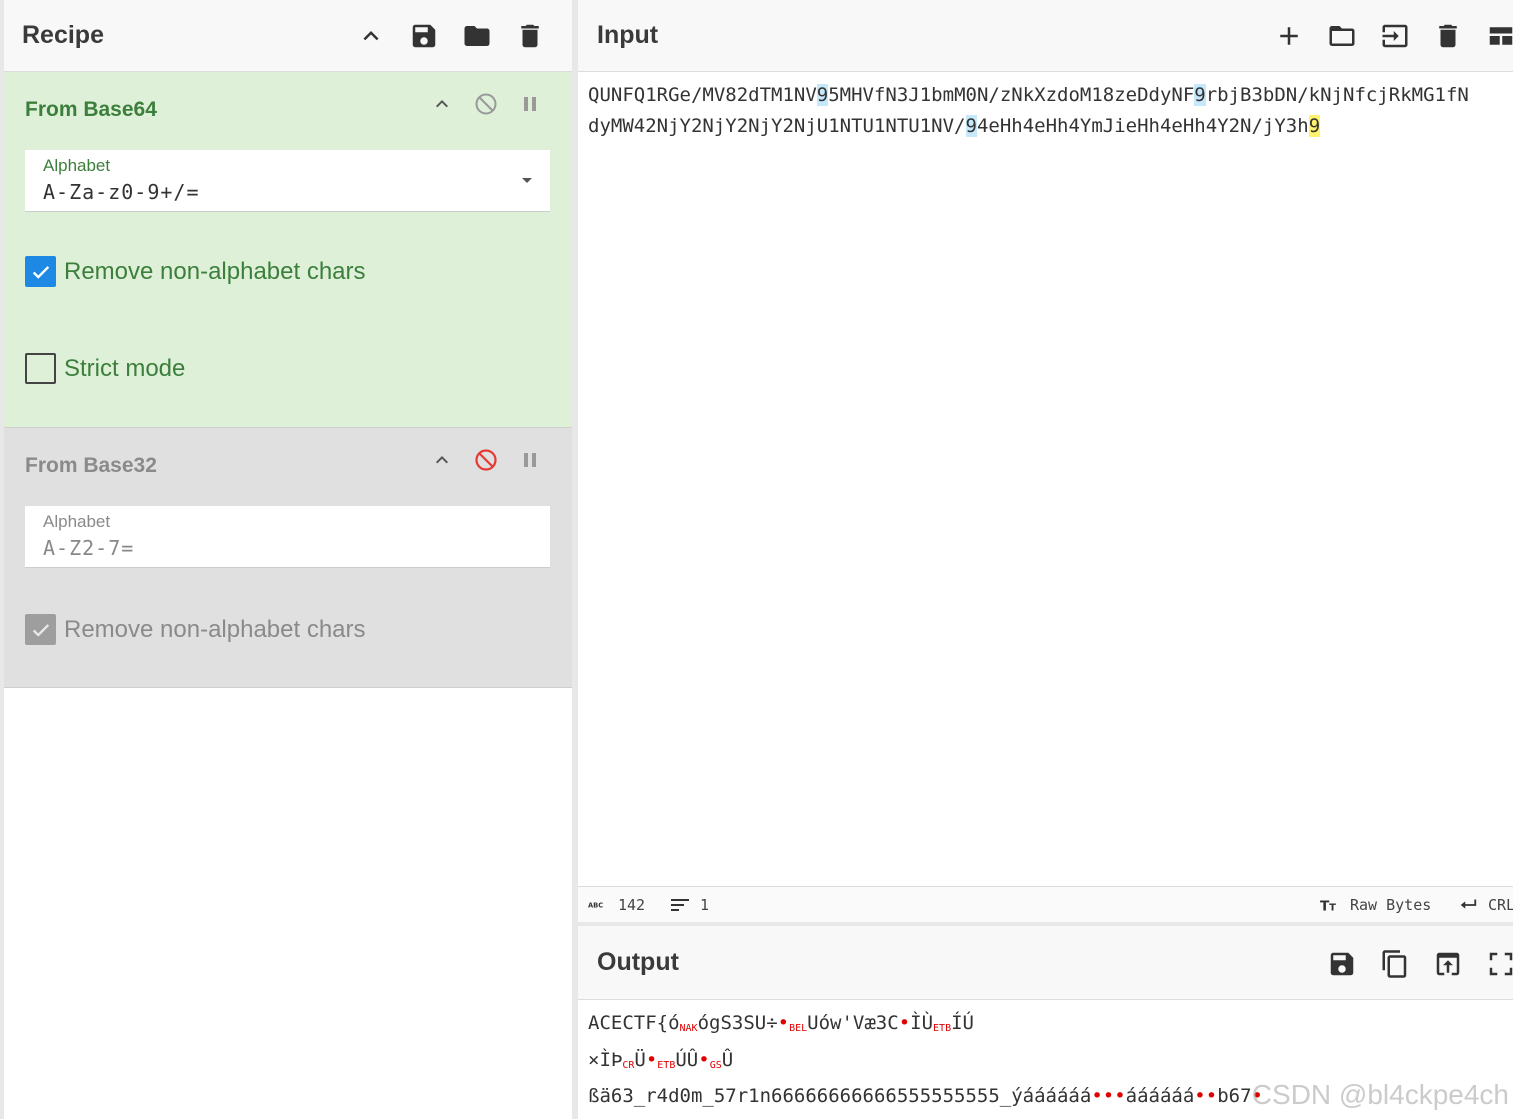 Image resolution: width=1513 pixels, height=1119 pixels. What do you see at coordinates (962, 1023) in the screenshot?
I see `output-text-segment: ÍÚ` at bounding box center [962, 1023].